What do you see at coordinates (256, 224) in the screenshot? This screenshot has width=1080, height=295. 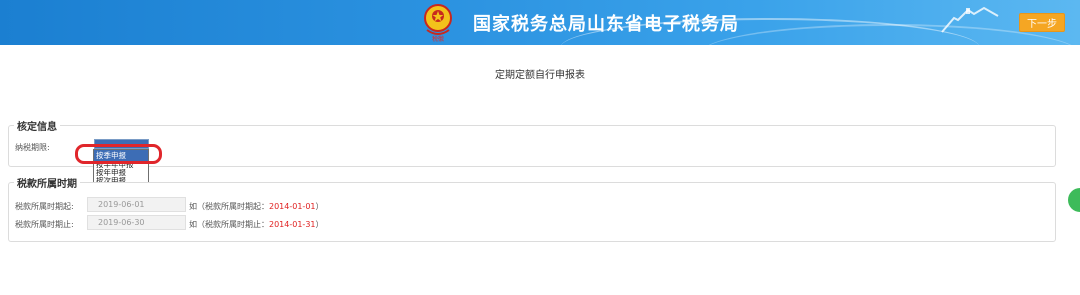 I see `end-date-hint: 如（税款所属时期止：2014-01-31）` at bounding box center [256, 224].